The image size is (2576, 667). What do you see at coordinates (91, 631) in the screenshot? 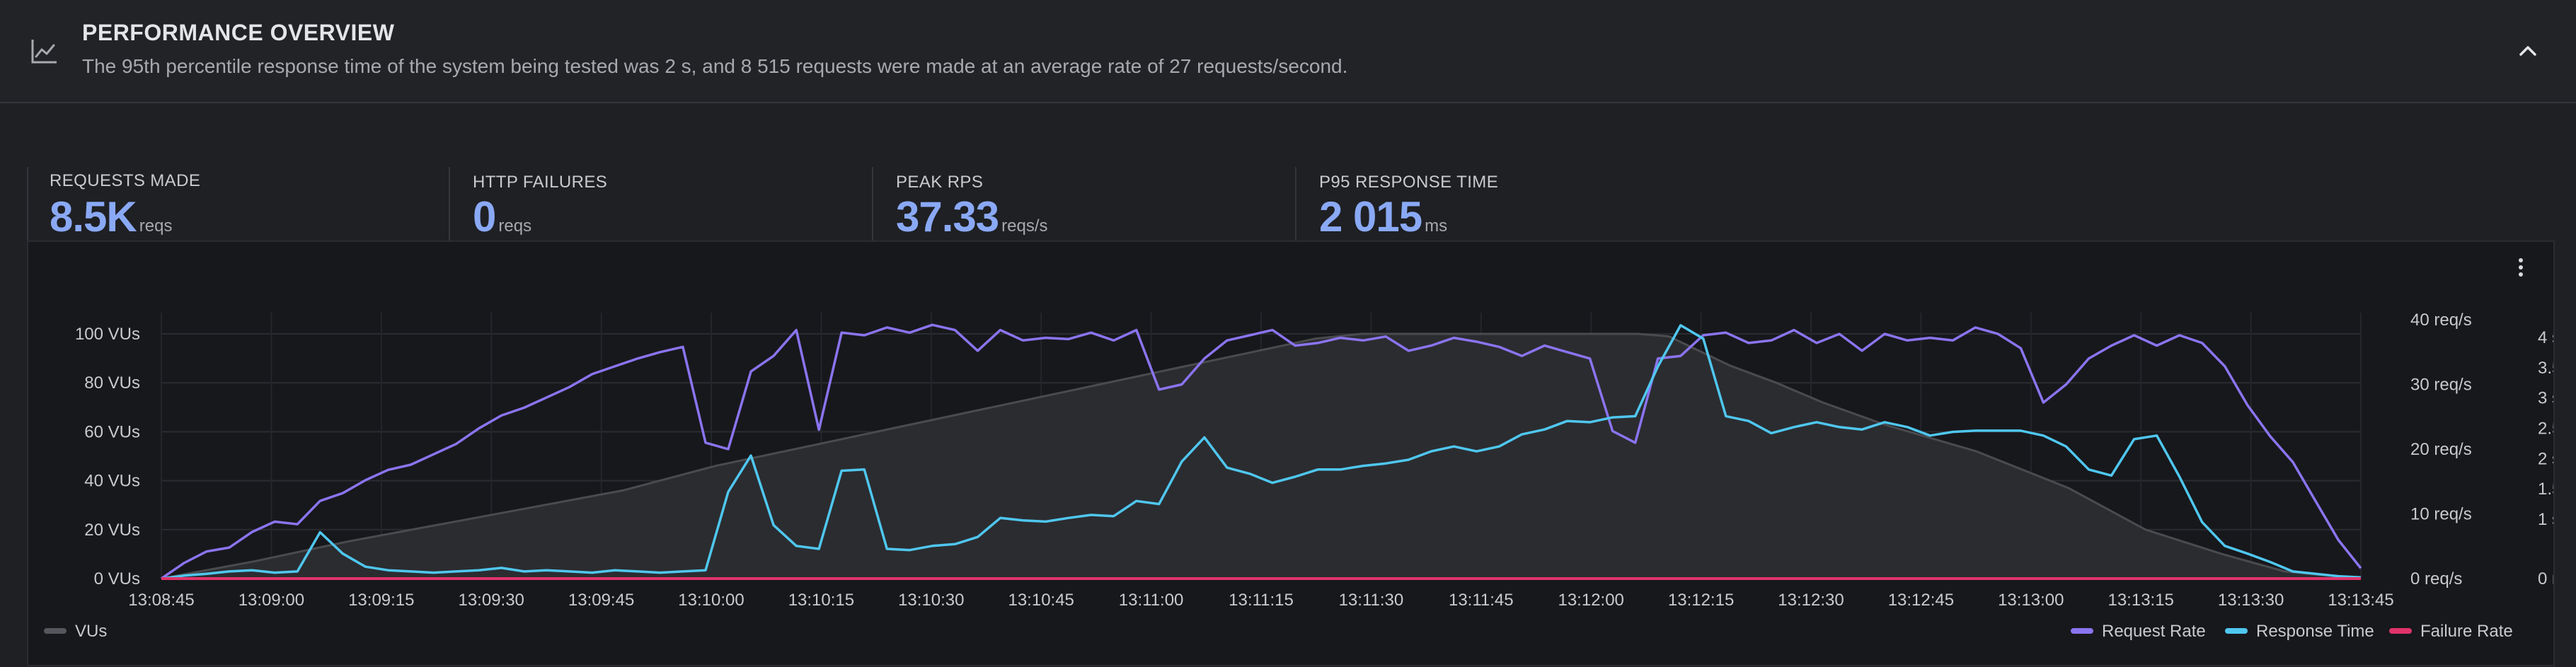
I see `legend-label-vus: VUs` at bounding box center [91, 631].